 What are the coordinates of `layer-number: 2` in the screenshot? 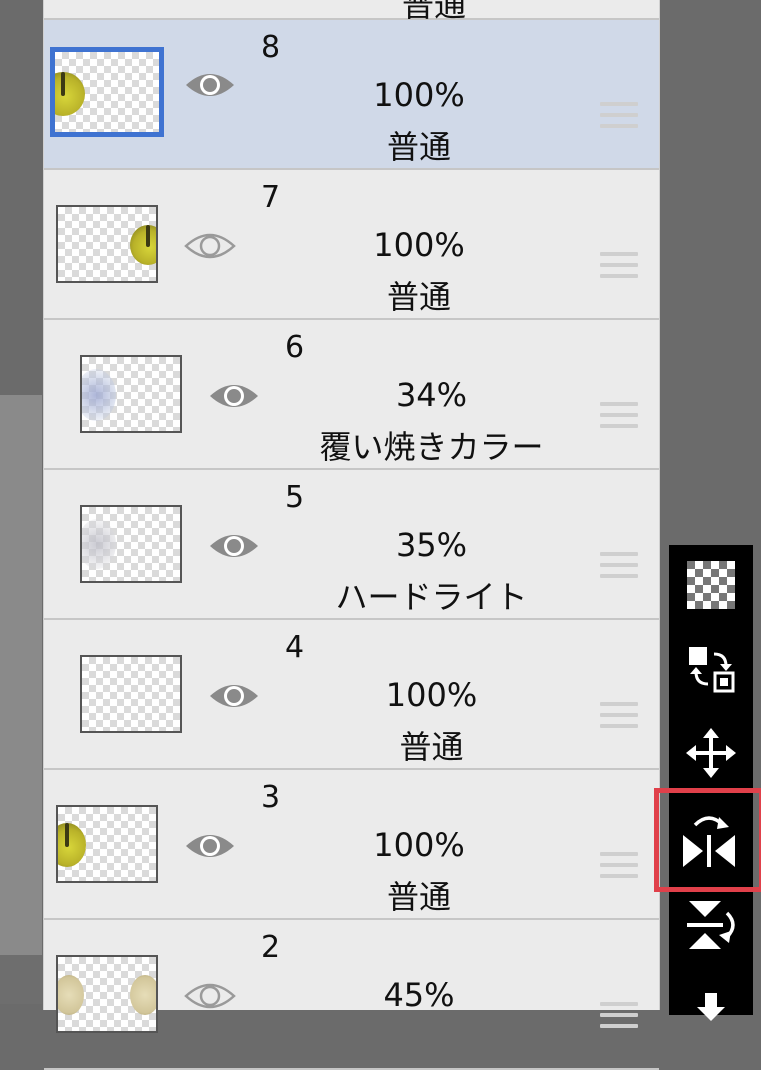 It's located at (271, 947).